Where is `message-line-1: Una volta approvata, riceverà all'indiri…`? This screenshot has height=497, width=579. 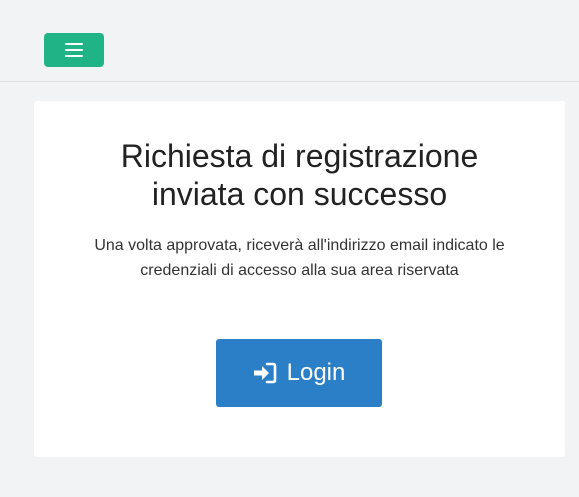 message-line-1: Una volta approvata, riceverà all'indiri… is located at coordinates (299, 245).